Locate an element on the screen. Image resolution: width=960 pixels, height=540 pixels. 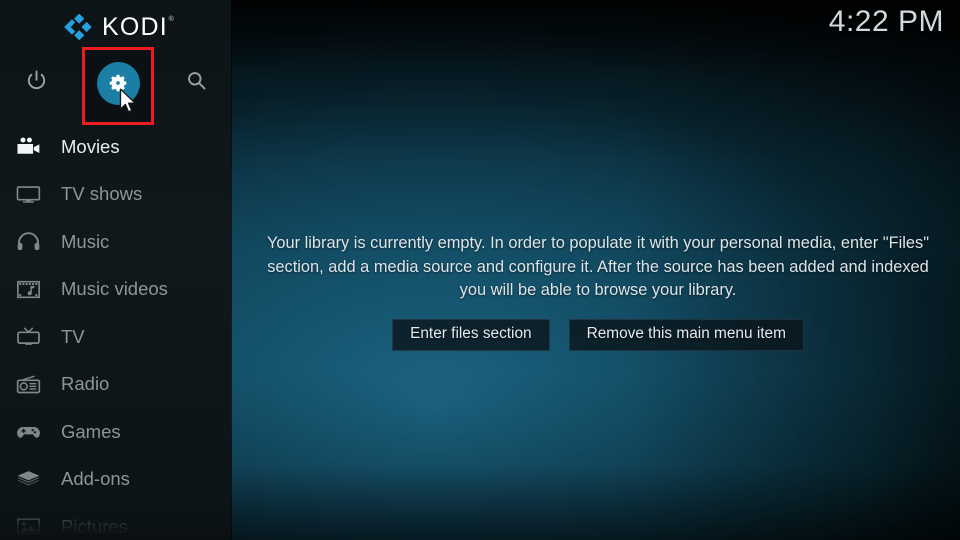
gamepad-icon is located at coordinates (28, 432).